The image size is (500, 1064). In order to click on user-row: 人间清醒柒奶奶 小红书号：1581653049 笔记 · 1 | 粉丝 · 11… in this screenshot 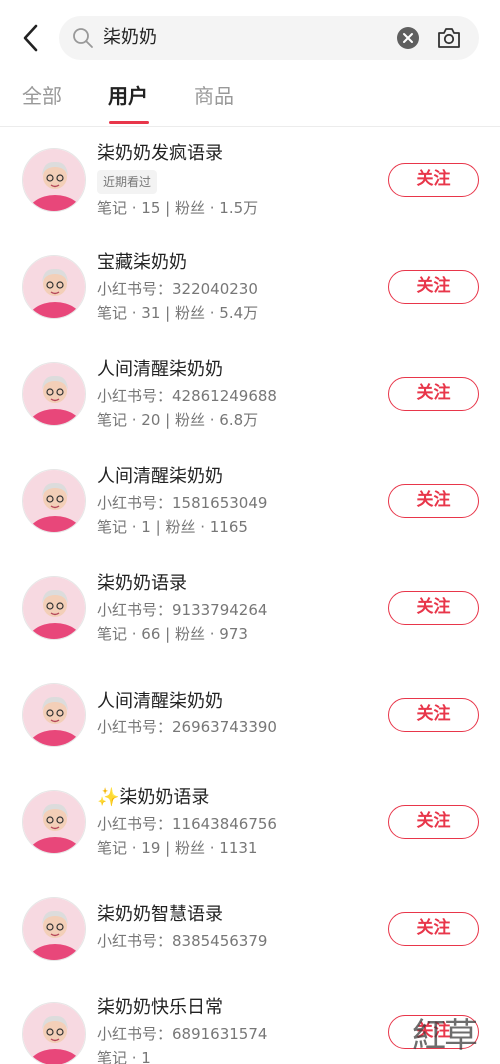, I will do `click(250, 501)`.